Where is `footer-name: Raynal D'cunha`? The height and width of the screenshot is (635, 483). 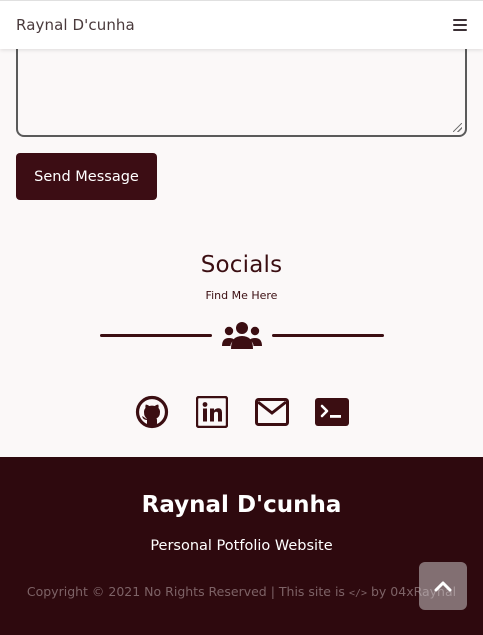 footer-name: Raynal D'cunha is located at coordinates (241, 505).